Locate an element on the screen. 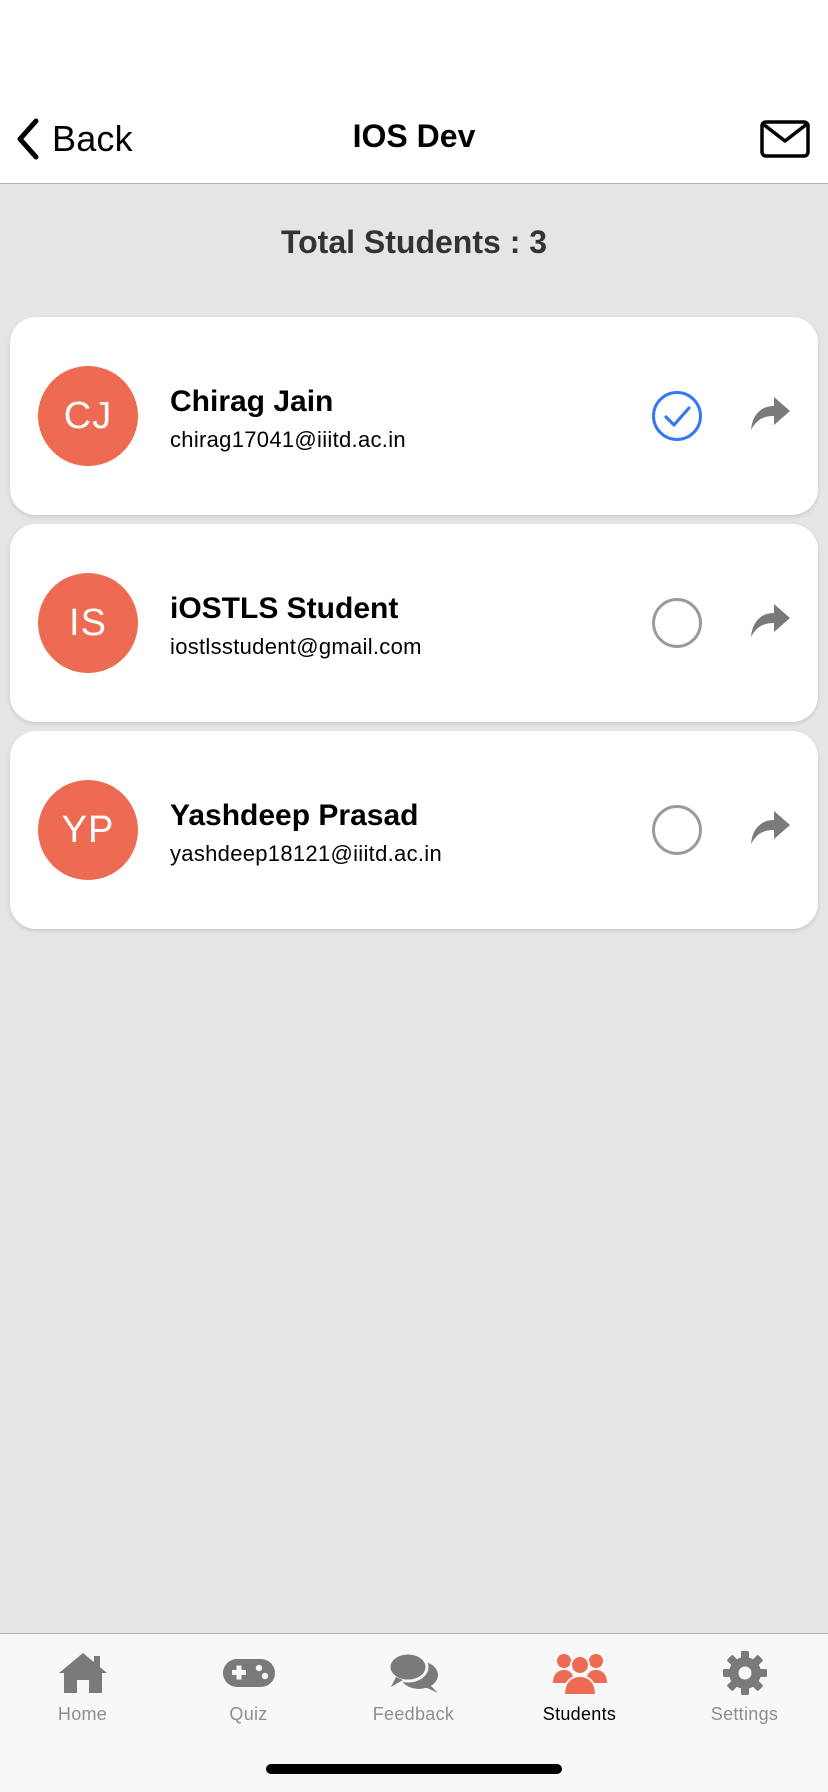 The height and width of the screenshot is (1792, 828). select-checkbox-checked is located at coordinates (677, 416).